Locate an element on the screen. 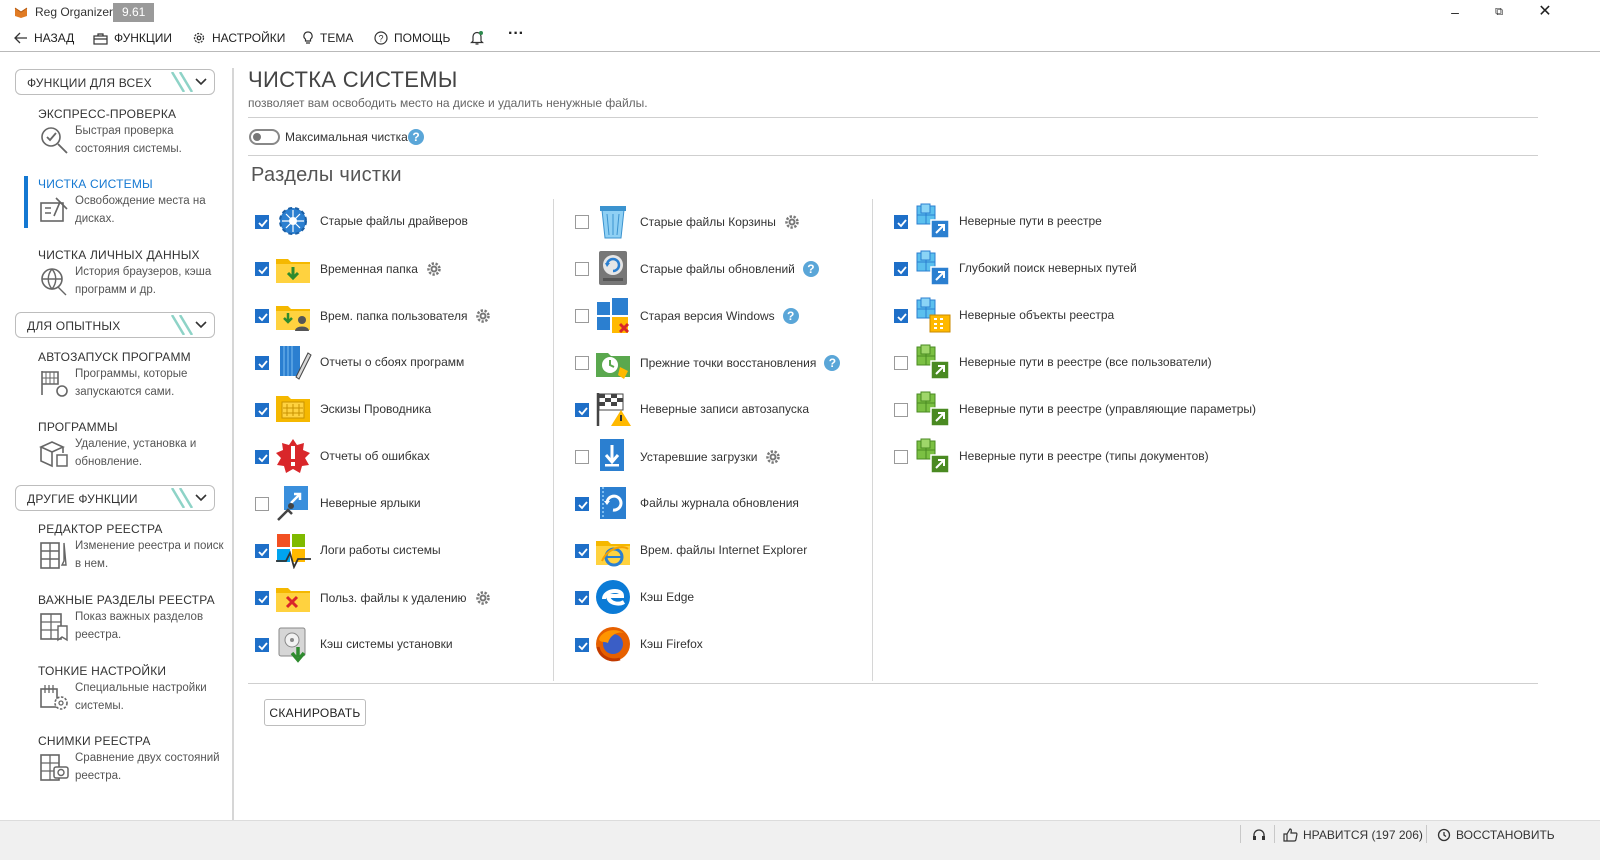 The height and width of the screenshot is (860, 1600). scan-button: СКАНИРОВАТЬ is located at coordinates (315, 712).